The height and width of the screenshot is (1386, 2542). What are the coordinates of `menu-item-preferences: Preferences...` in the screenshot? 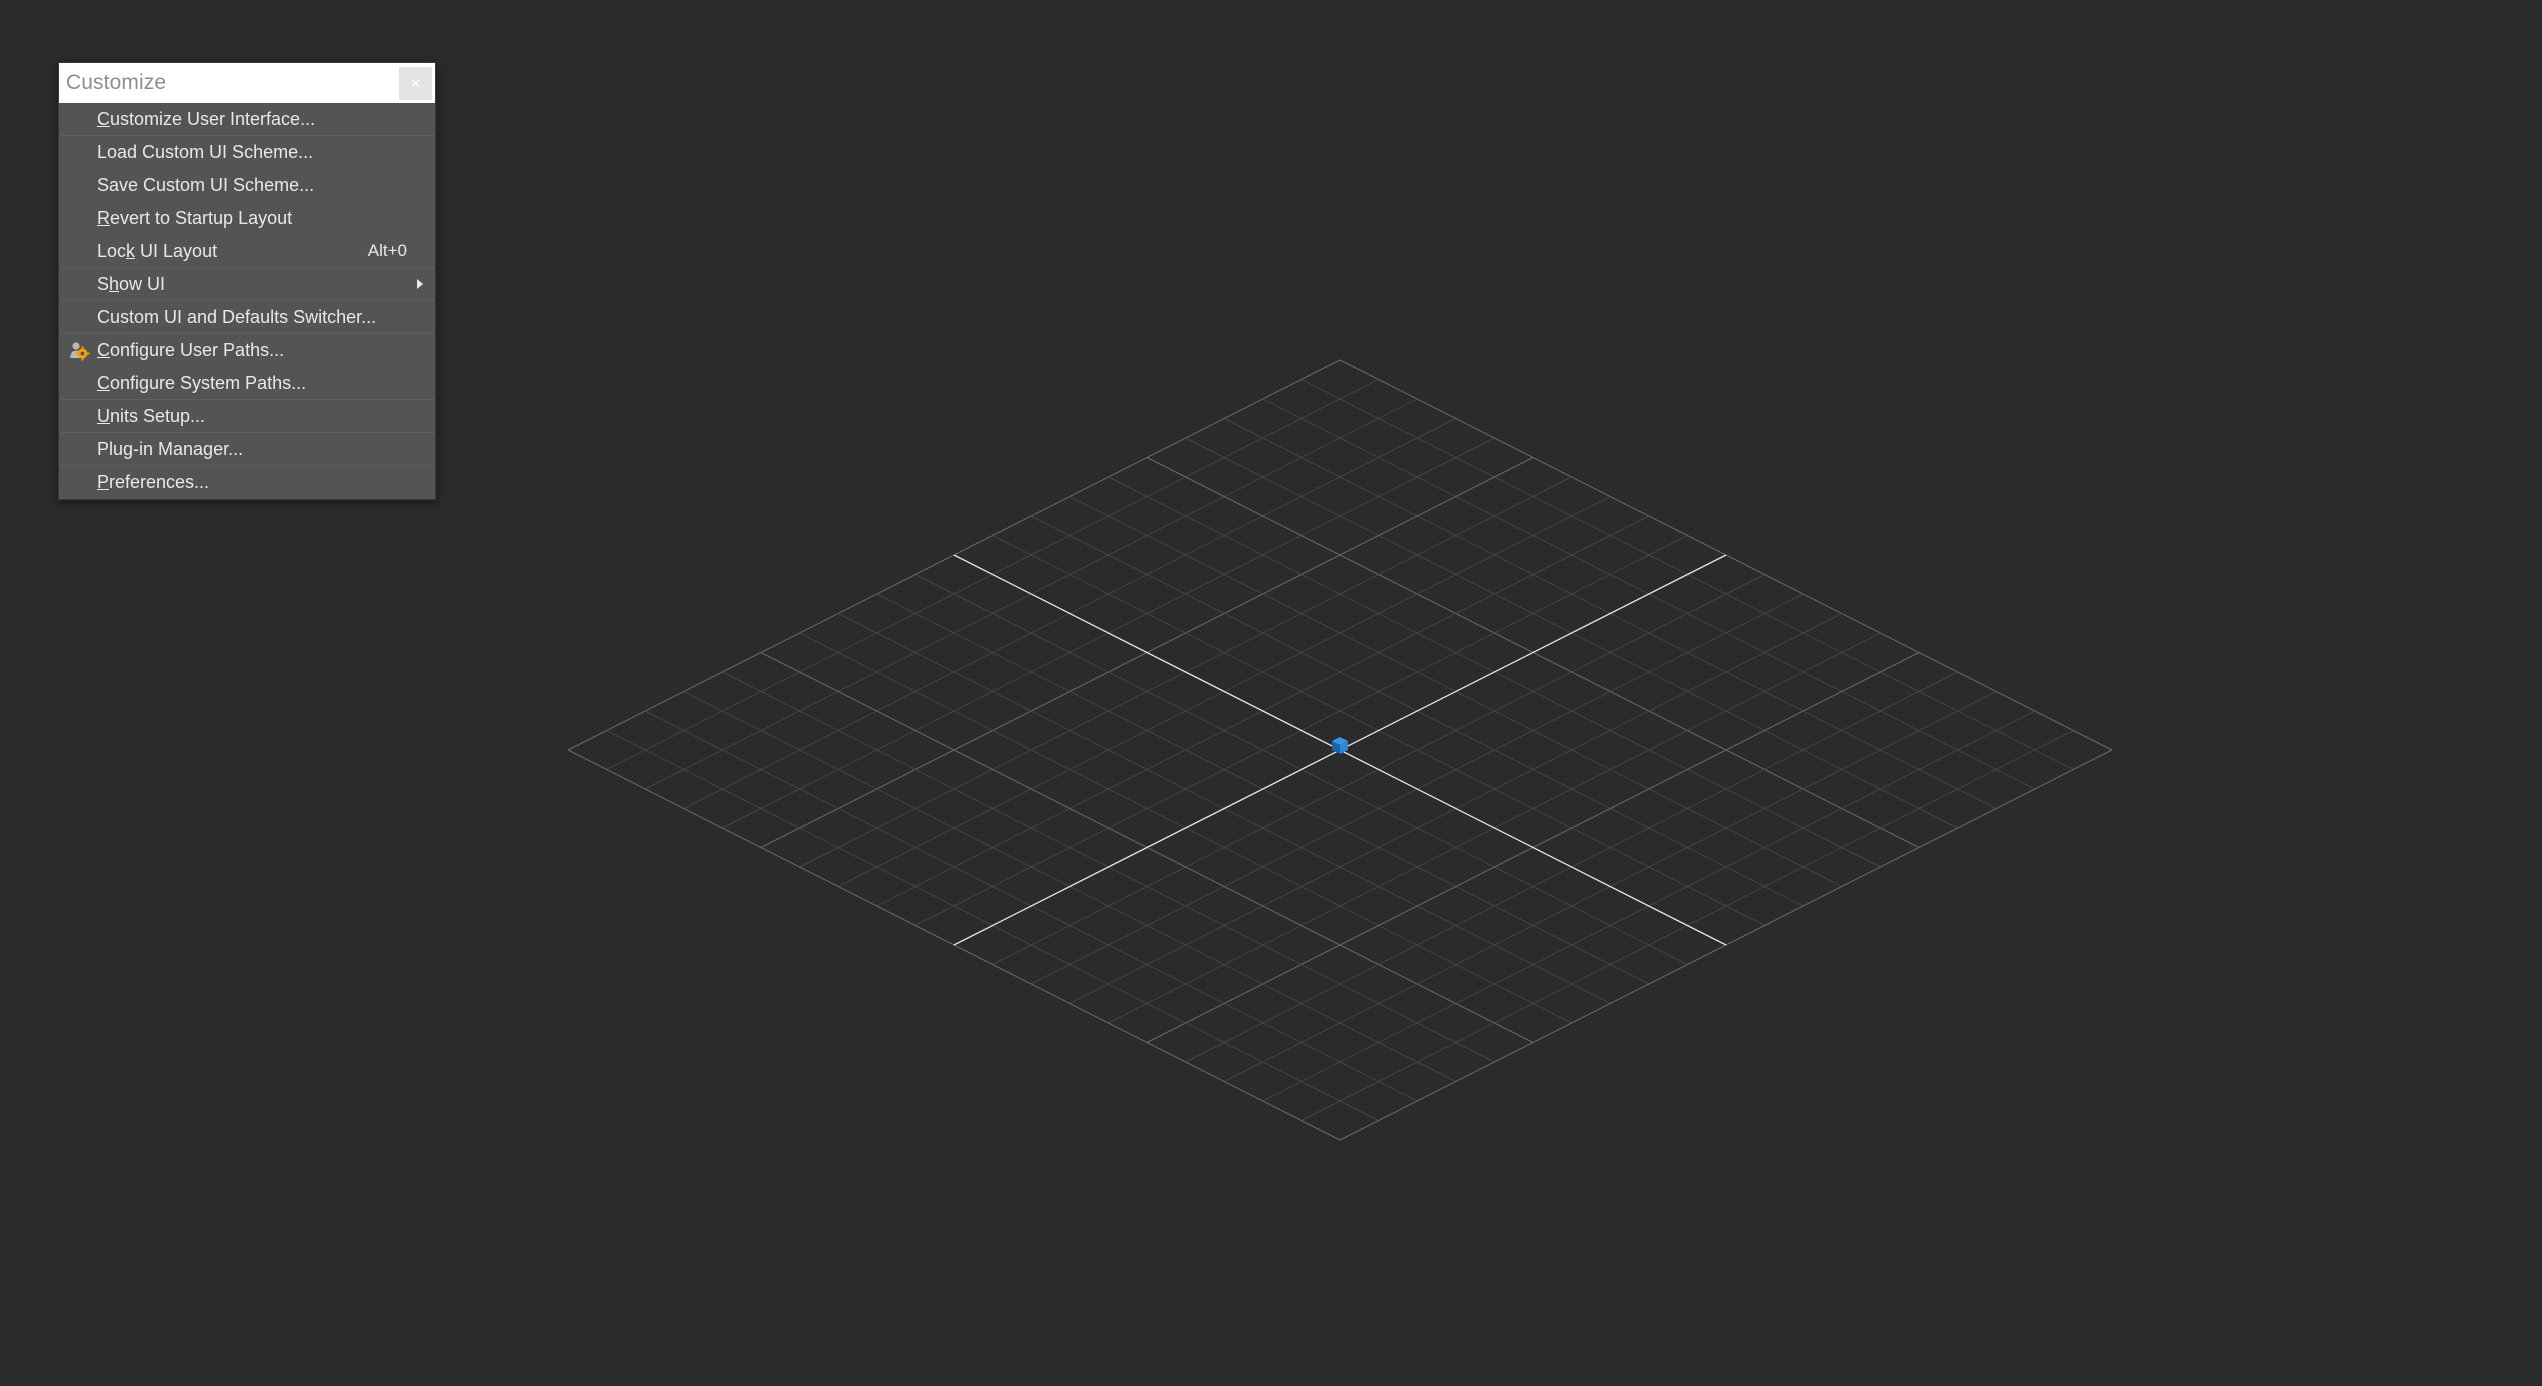 It's located at (247, 482).